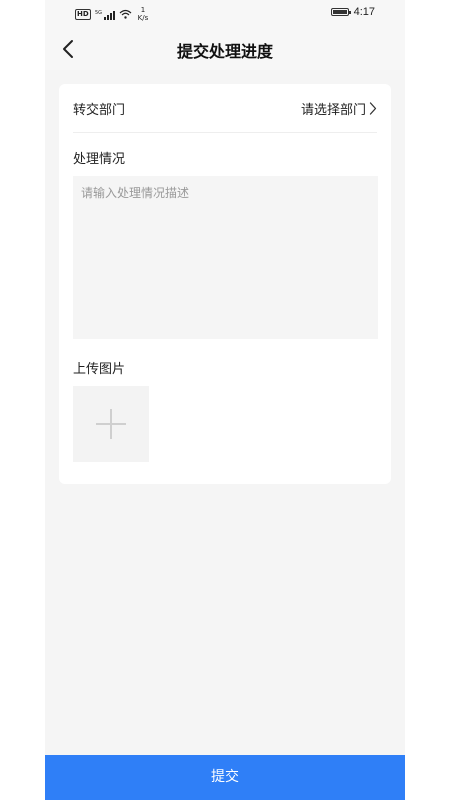 The image size is (450, 800). Describe the element at coordinates (427, 400) in the screenshot. I see `right-margin` at that location.